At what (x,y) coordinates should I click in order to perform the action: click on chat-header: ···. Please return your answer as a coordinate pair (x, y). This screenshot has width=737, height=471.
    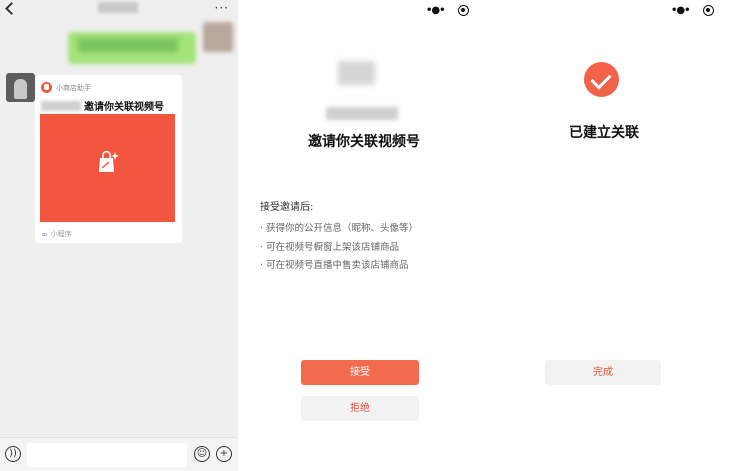
    Looking at the image, I should click on (119, 10).